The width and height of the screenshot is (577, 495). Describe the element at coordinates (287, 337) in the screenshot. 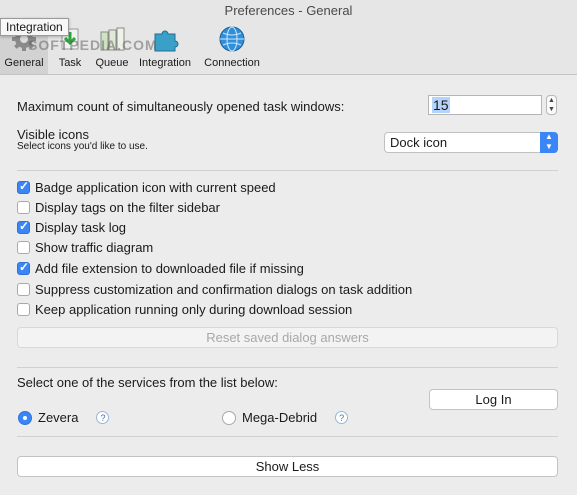

I see `reset-dialog-answers-button: Reset saved dialog answers` at that location.